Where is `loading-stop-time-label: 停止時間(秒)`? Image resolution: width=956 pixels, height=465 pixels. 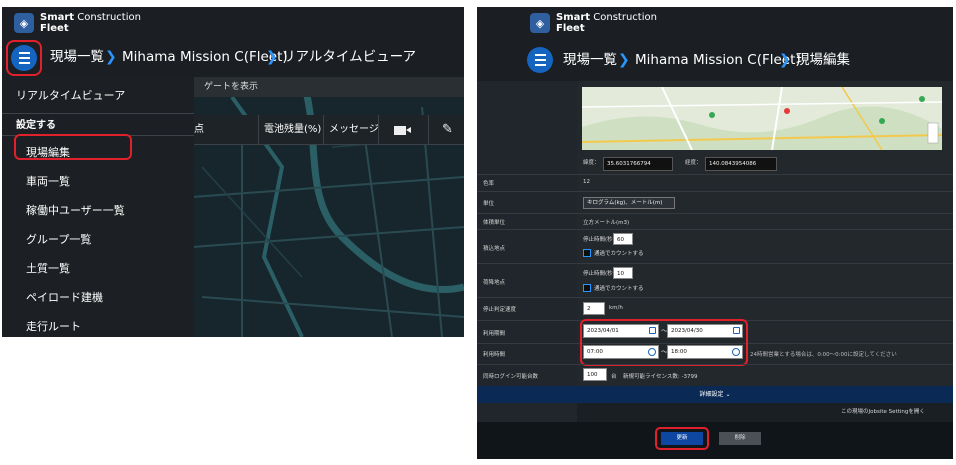
loading-stop-time-label: 停止時間(秒) is located at coordinates (599, 240).